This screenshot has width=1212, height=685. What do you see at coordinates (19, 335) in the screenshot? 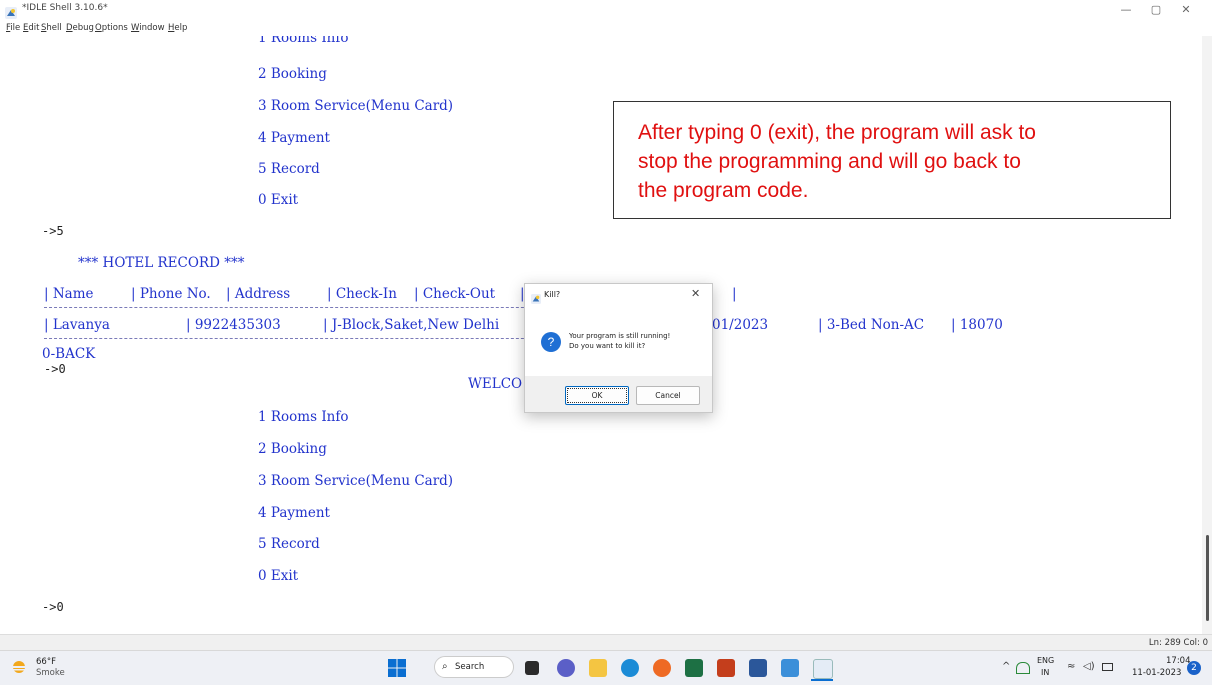
I see `line-gutter` at bounding box center [19, 335].